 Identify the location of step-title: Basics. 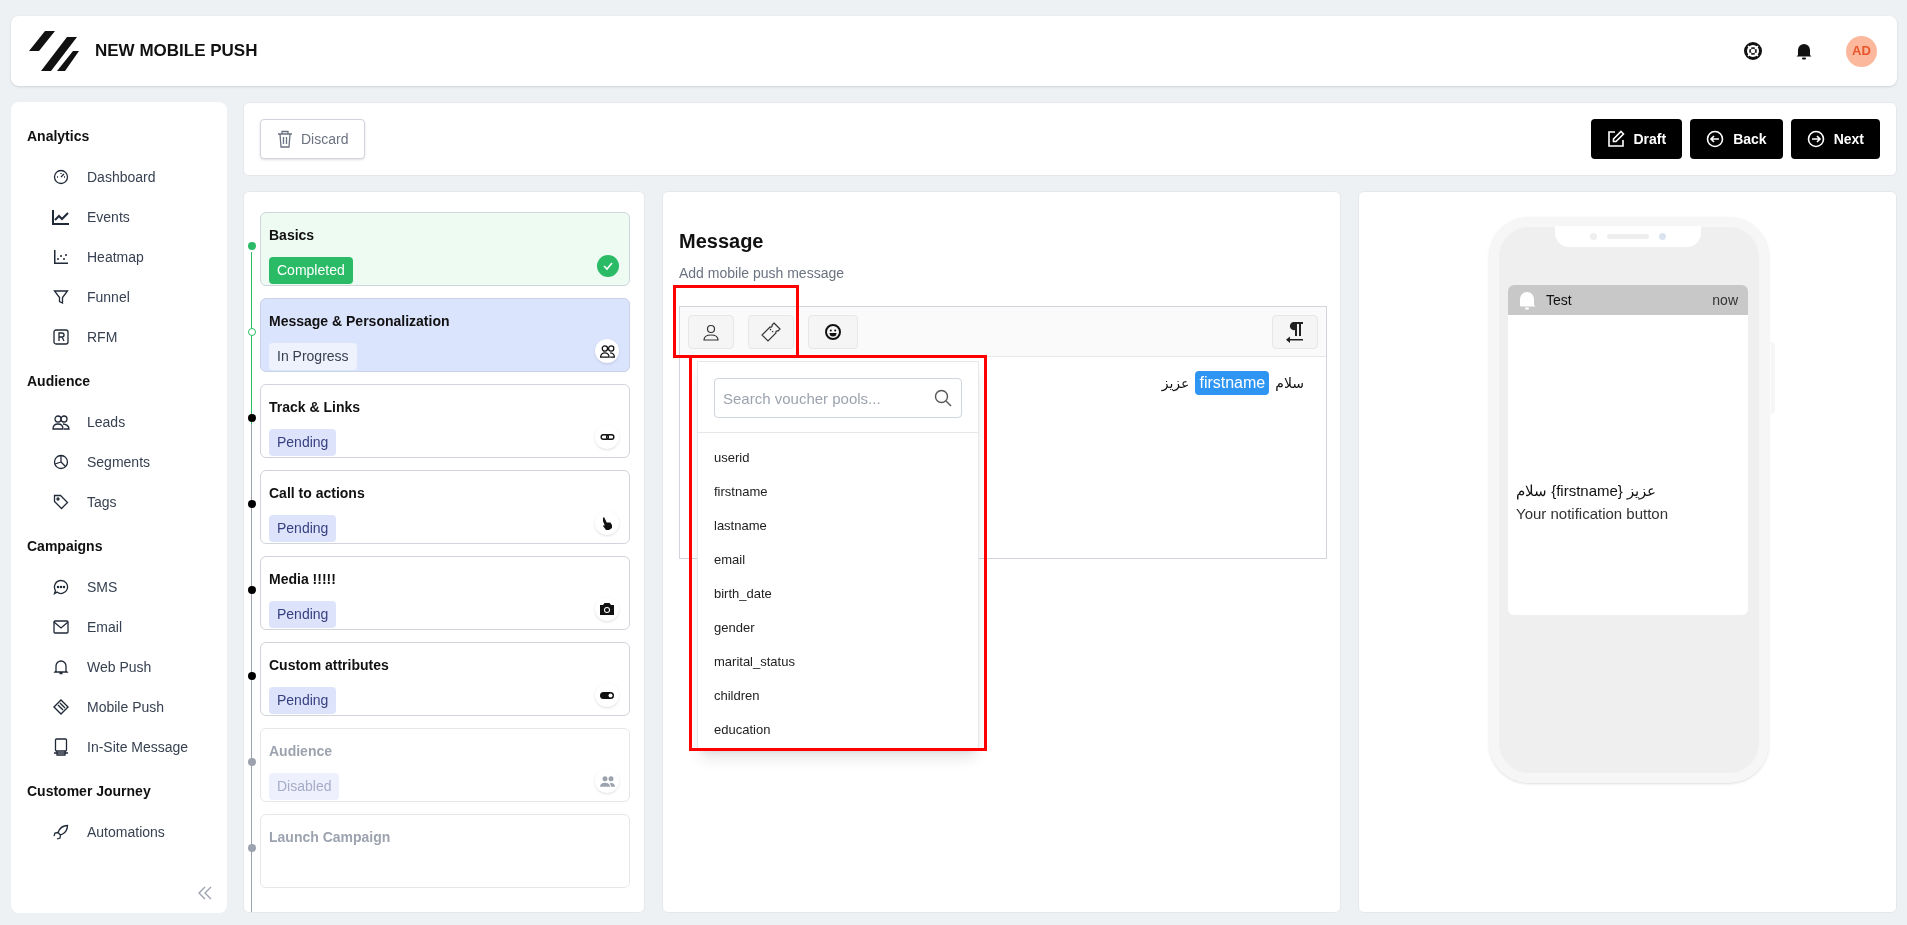
(292, 235).